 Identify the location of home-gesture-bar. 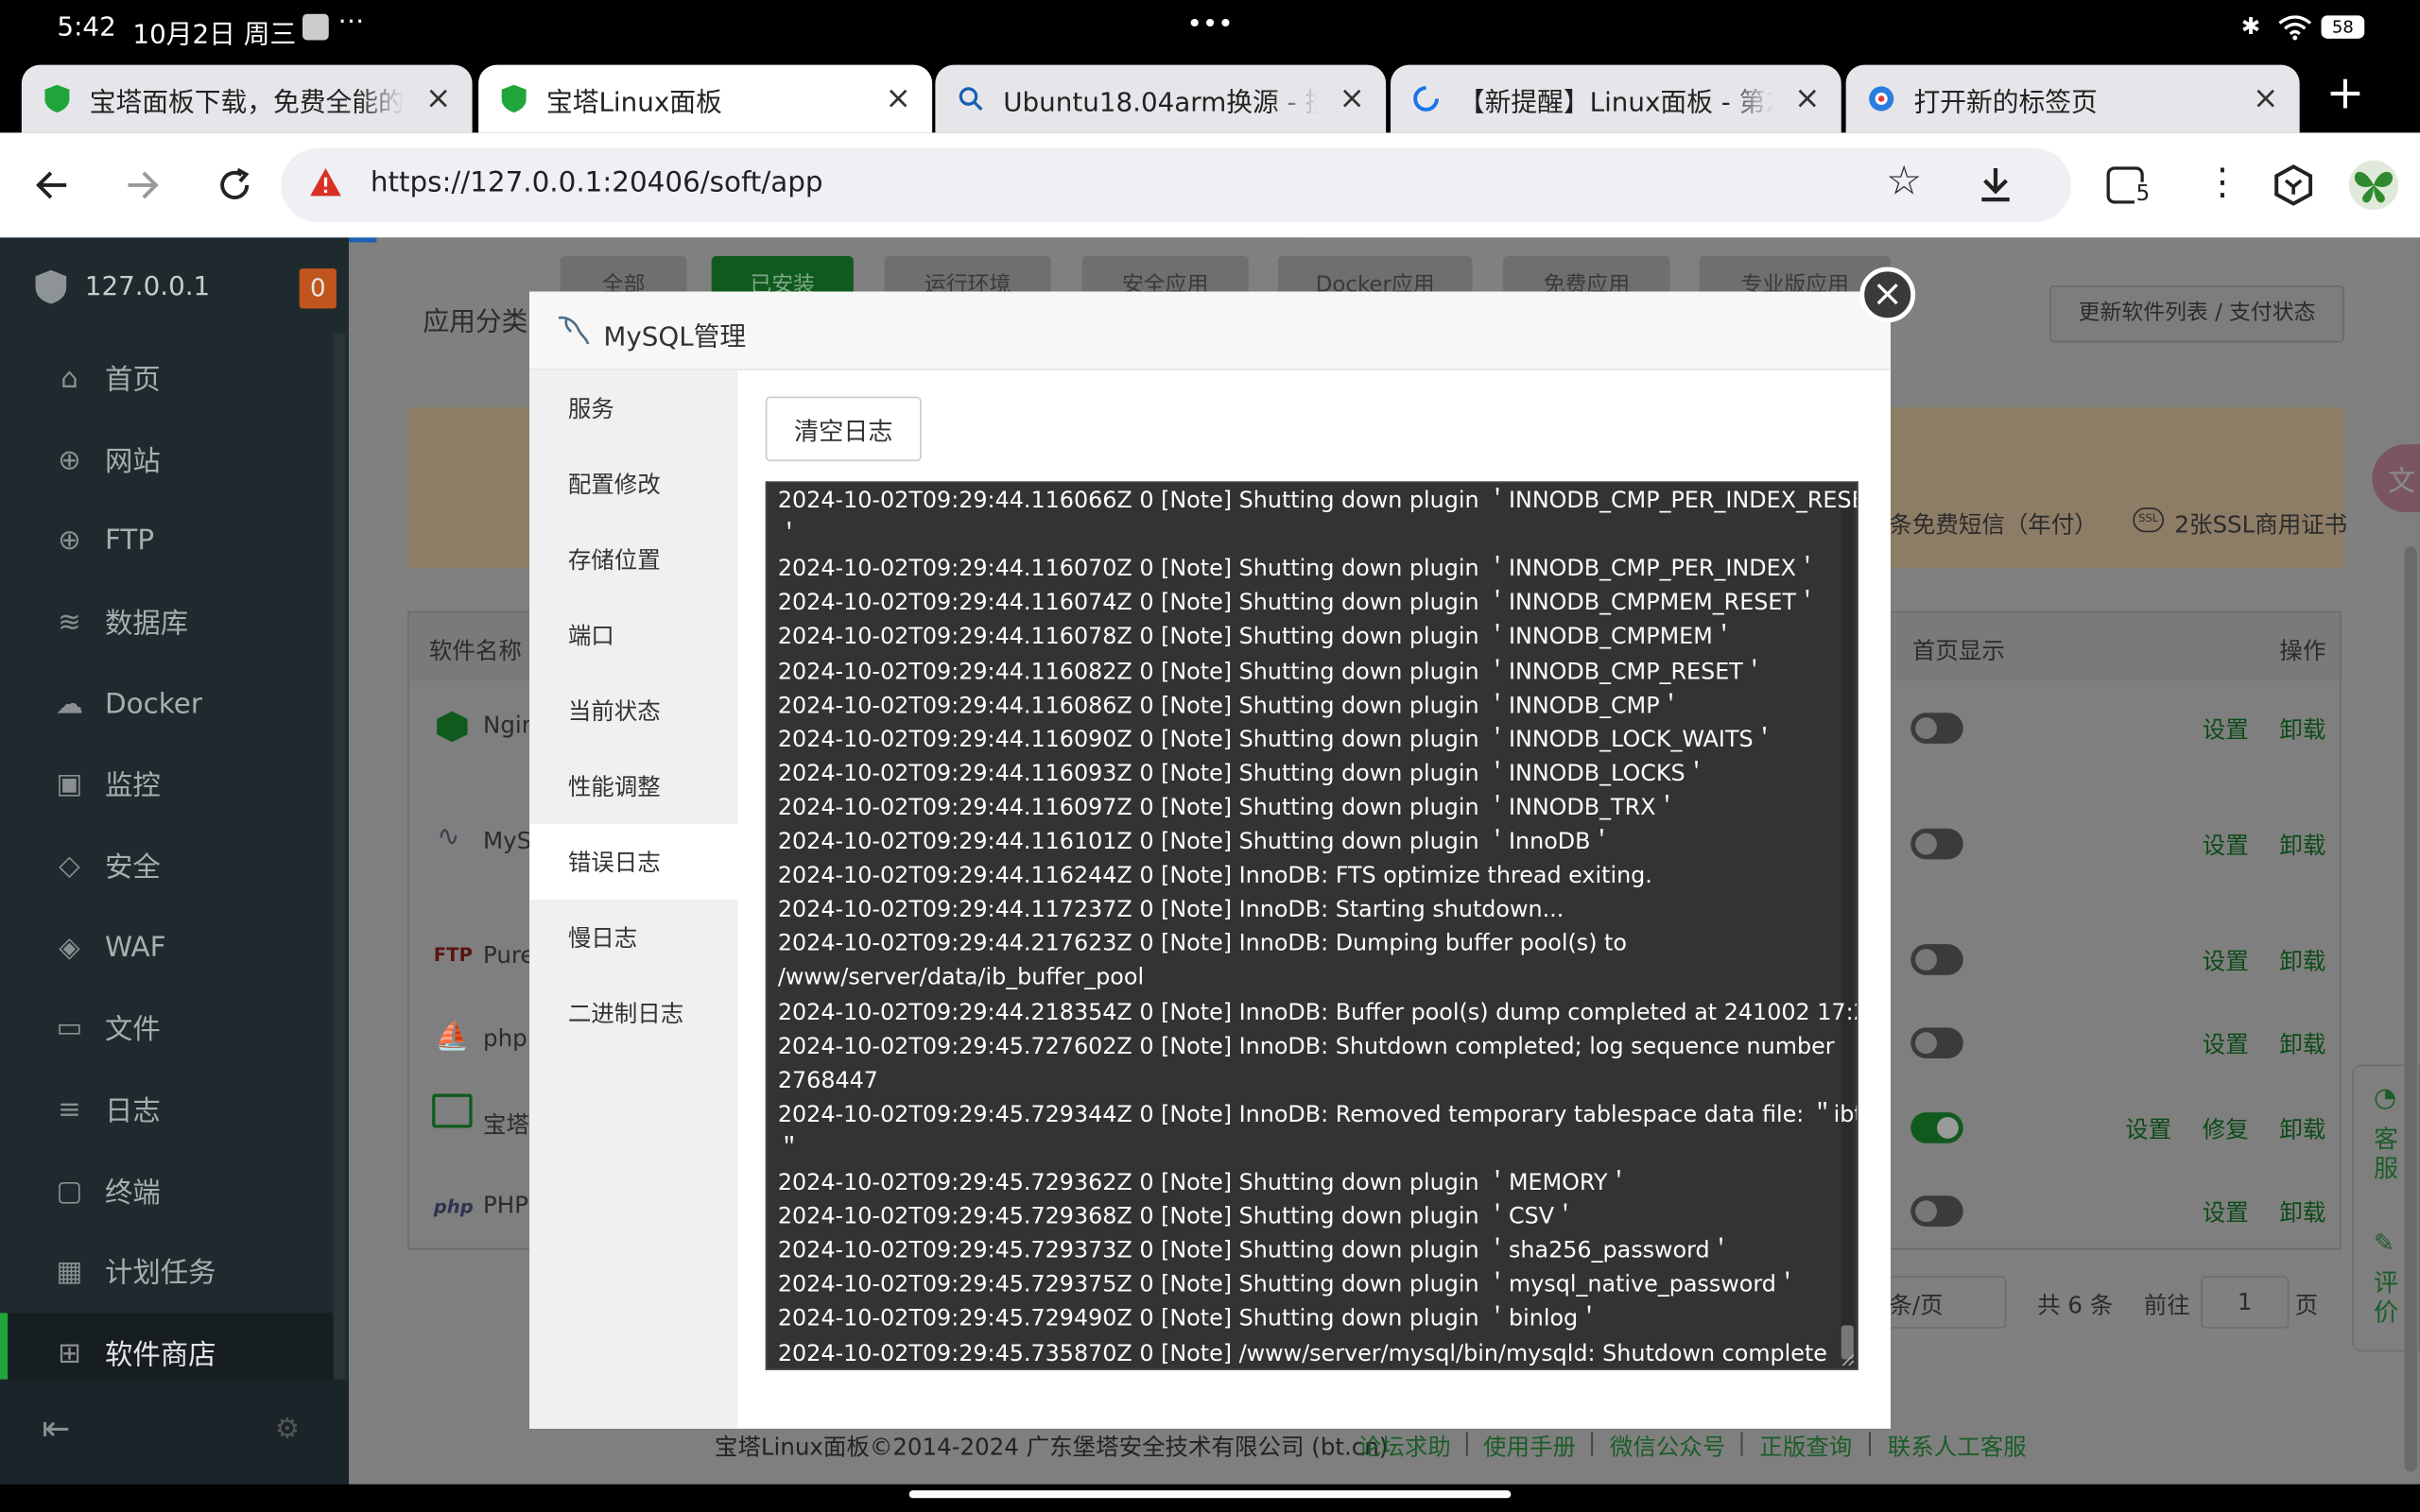
(1210, 1494).